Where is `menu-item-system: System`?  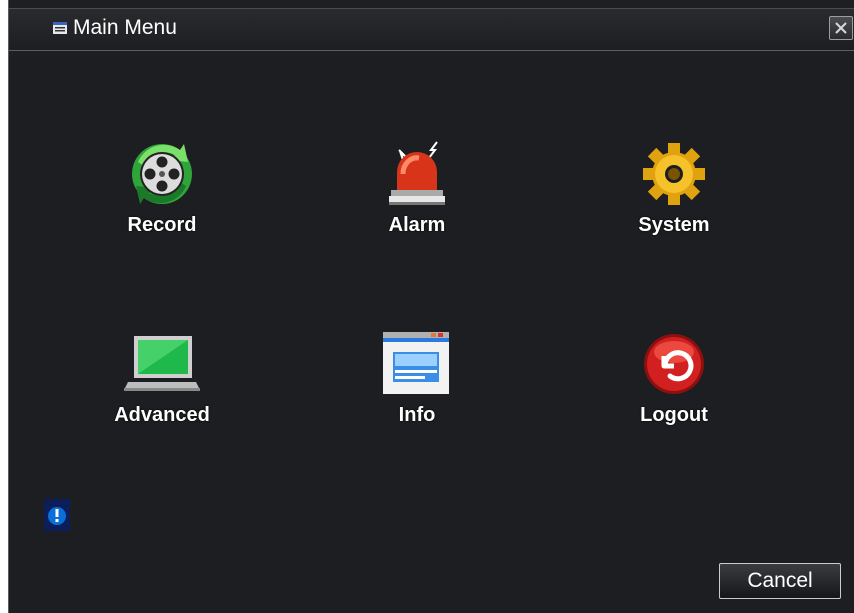 menu-item-system: System is located at coordinates (674, 200).